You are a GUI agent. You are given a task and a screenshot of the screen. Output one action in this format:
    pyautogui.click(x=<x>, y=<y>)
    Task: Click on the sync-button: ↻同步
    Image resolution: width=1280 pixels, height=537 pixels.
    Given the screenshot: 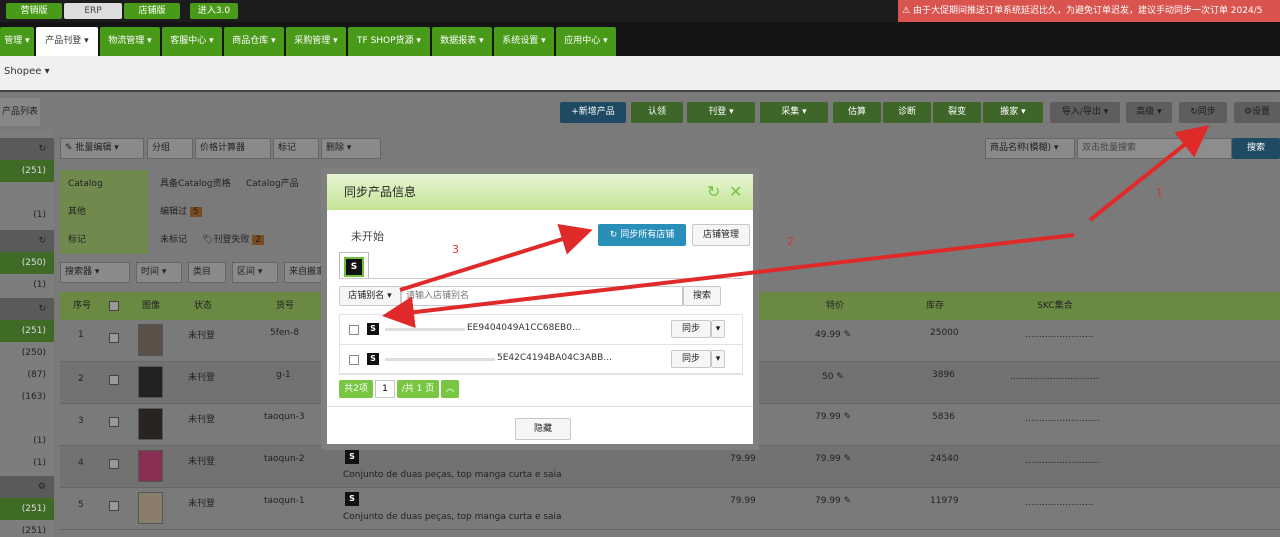 What is the action you would take?
    pyautogui.click(x=1203, y=112)
    